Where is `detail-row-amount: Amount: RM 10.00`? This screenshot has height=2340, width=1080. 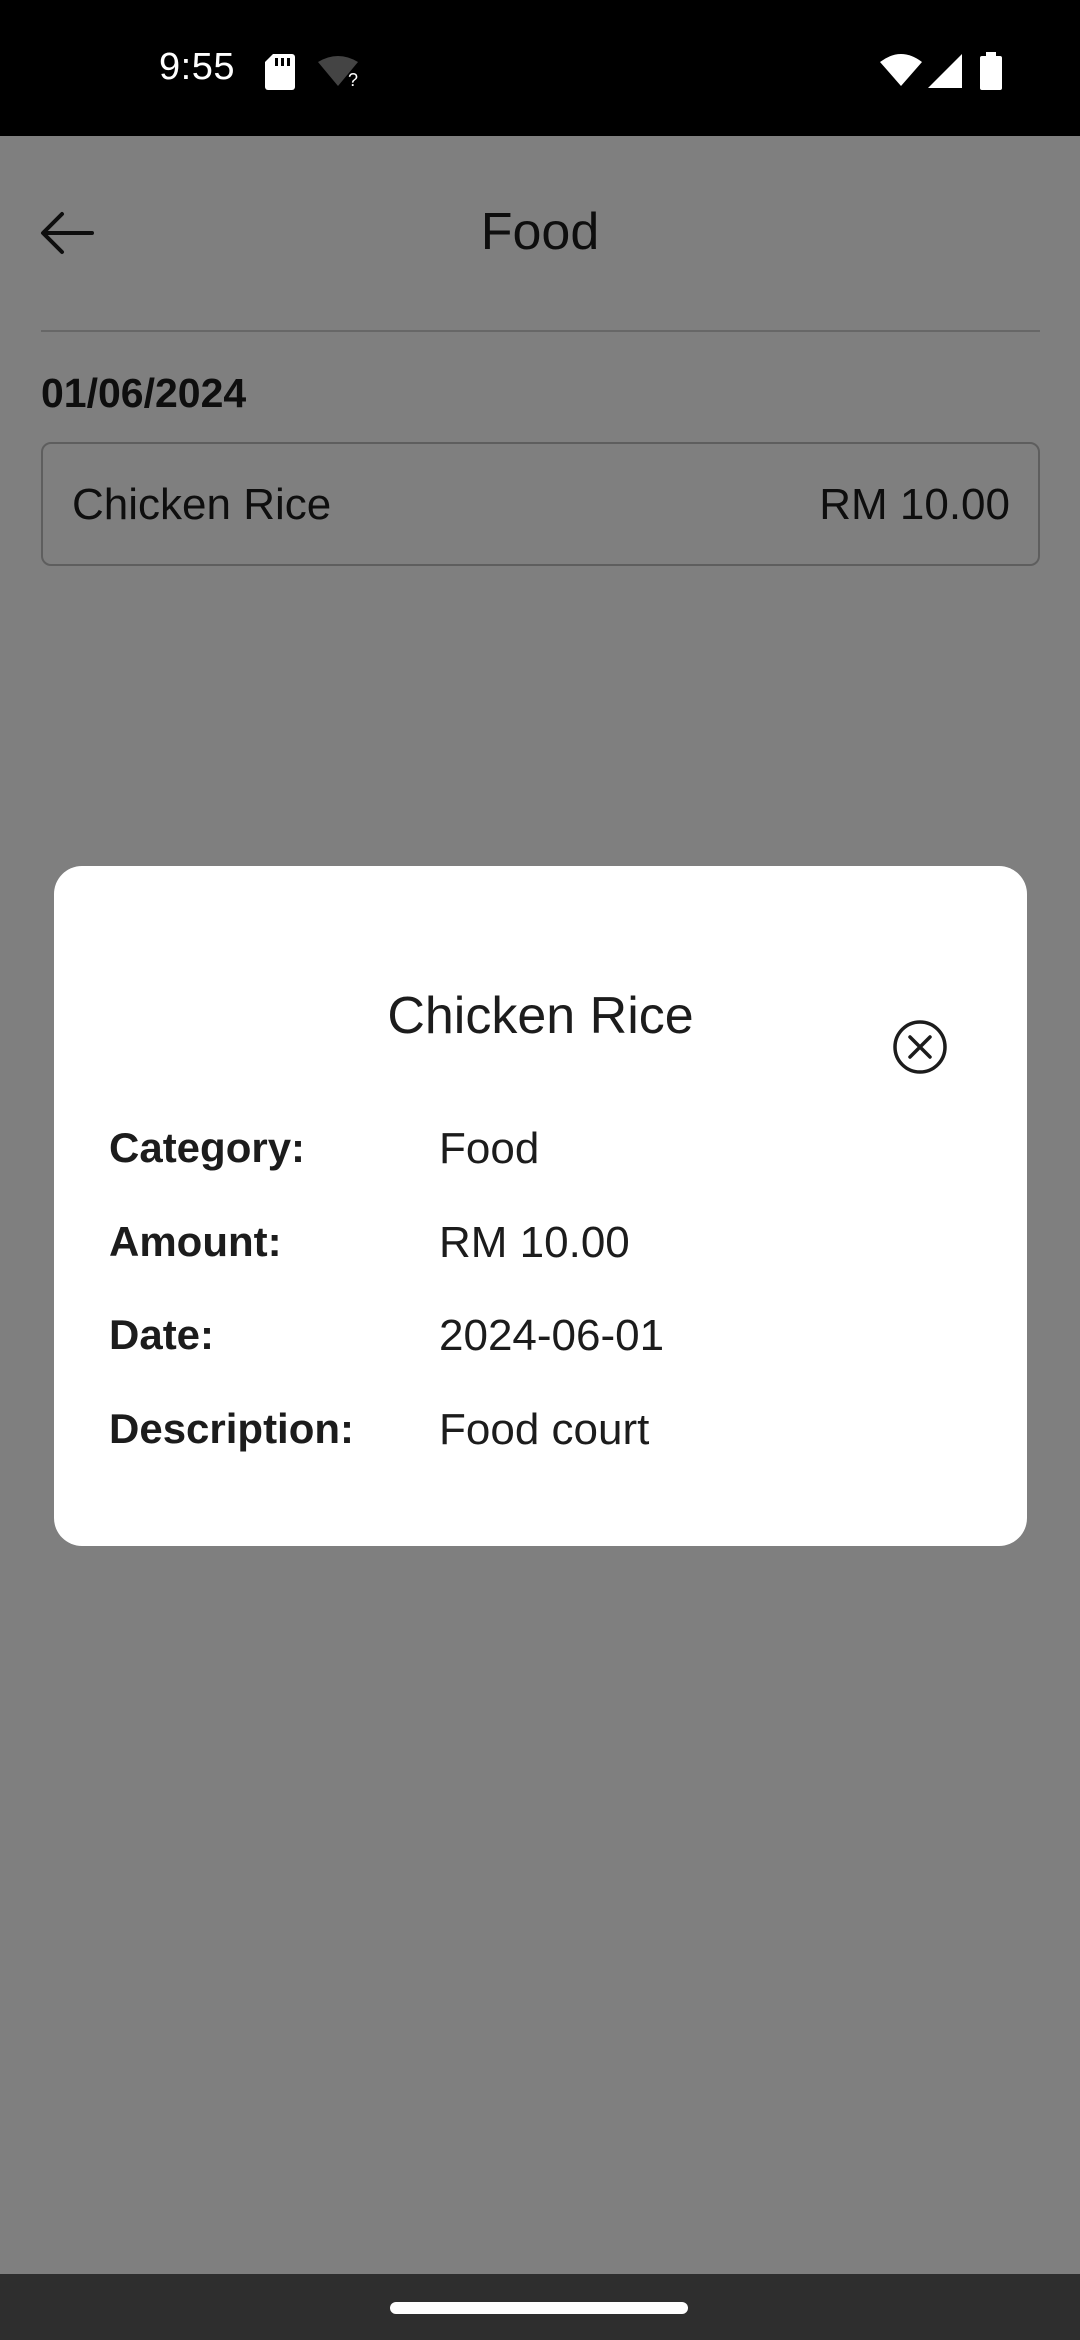
detail-row-amount: Amount: RM 10.00 is located at coordinates (549, 1248).